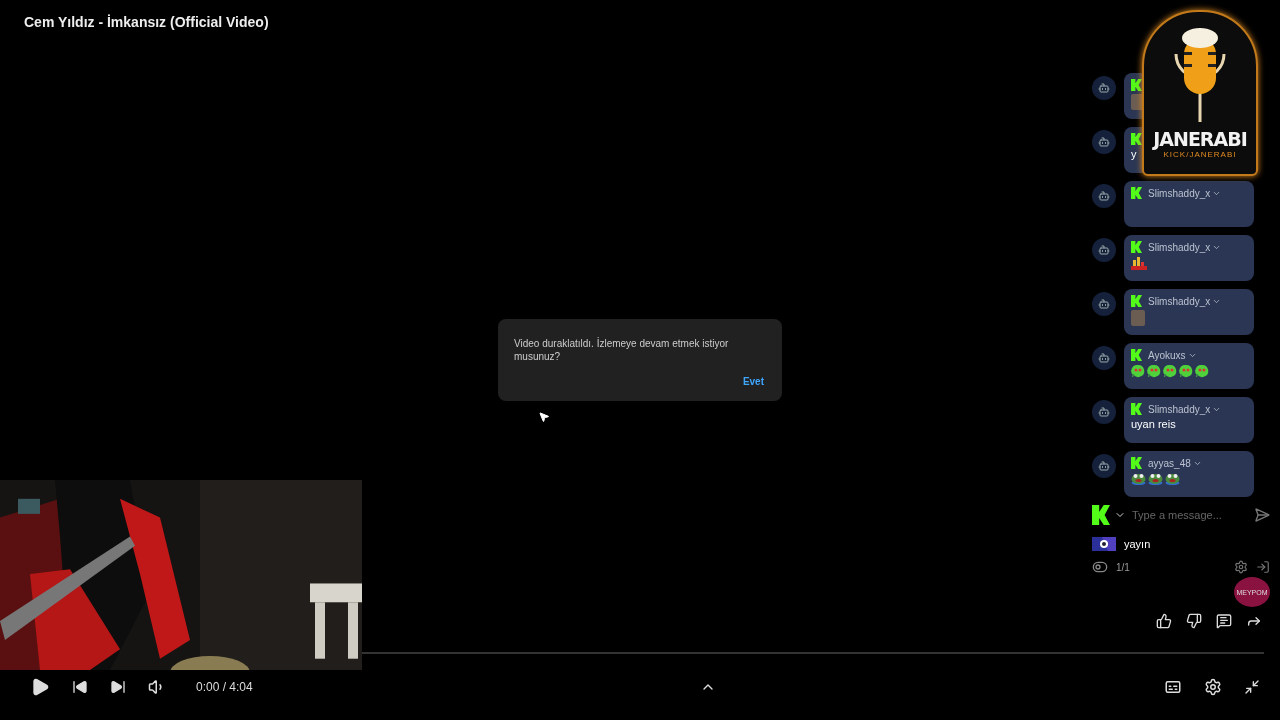 This screenshot has width=1280, height=720. What do you see at coordinates (224, 687) in the screenshot?
I see `time-display: 0:00 / 4:04` at bounding box center [224, 687].